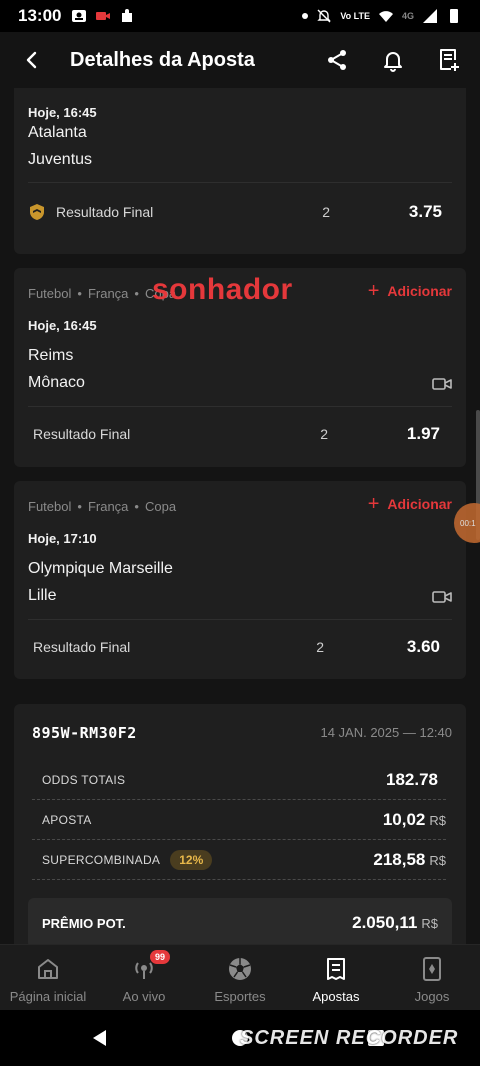 The width and height of the screenshot is (480, 1066). I want to click on market-row: Resultado Final 2 3.60, so click(240, 647).